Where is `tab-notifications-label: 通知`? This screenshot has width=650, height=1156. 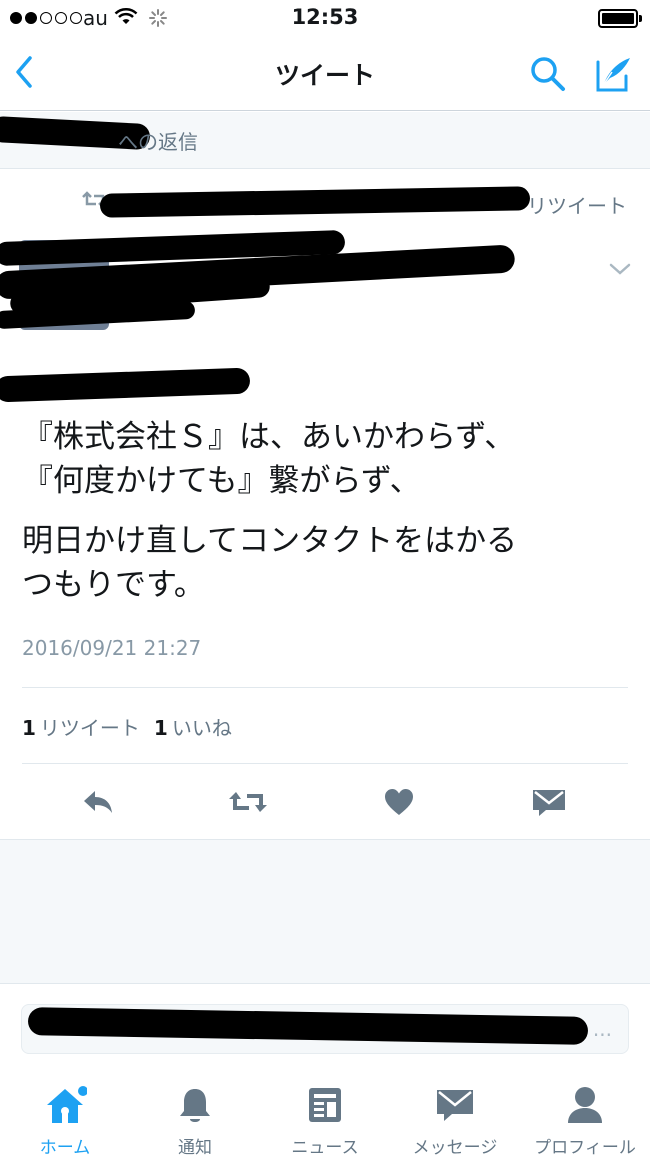
tab-notifications-label: 通知 is located at coordinates (195, 1147).